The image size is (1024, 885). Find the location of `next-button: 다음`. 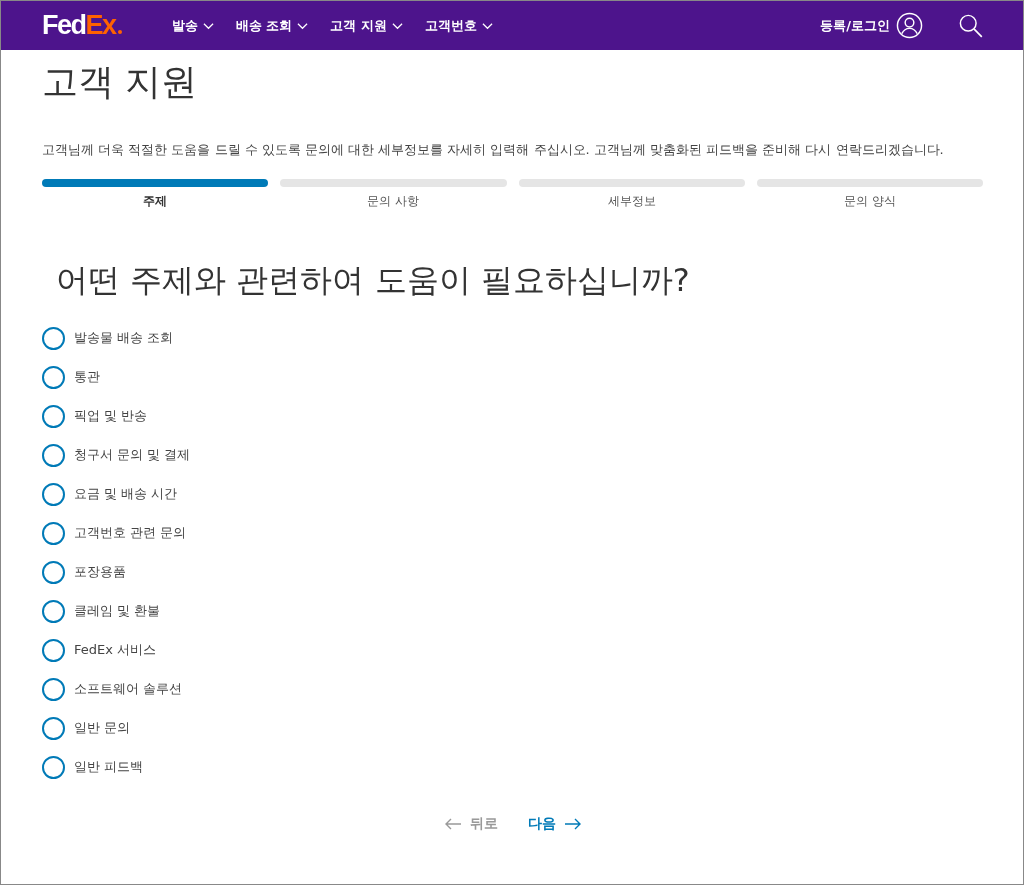

next-button: 다음 is located at coordinates (554, 824).